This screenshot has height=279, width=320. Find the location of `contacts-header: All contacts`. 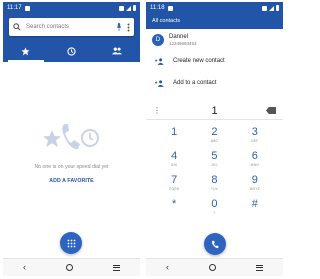

contacts-header: All contacts is located at coordinates (214, 21).